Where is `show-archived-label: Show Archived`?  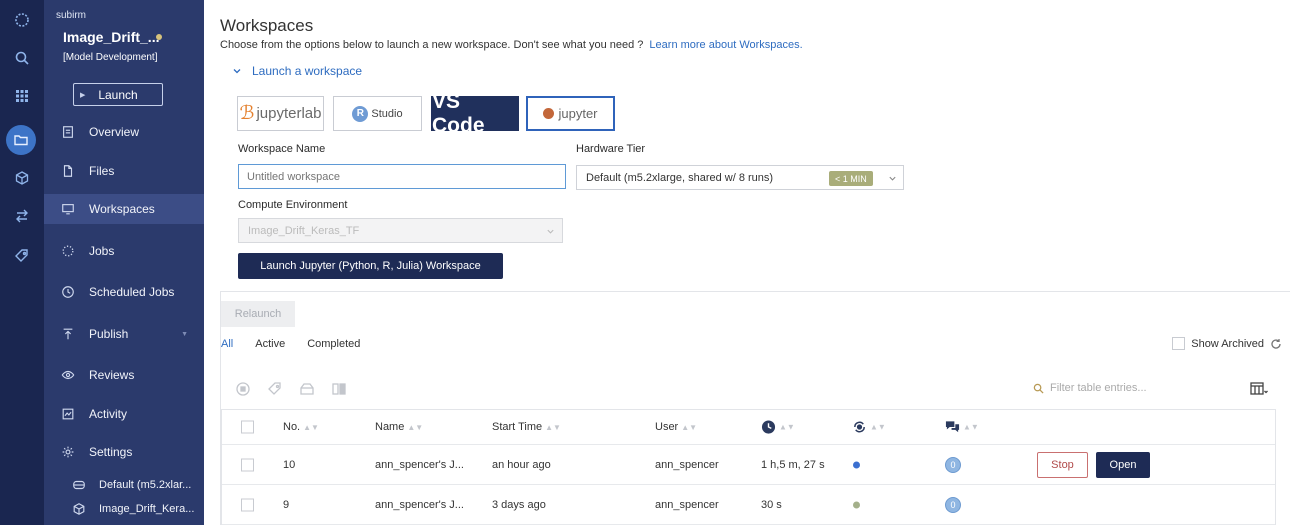
show-archived-label: Show Archived is located at coordinates (1227, 343).